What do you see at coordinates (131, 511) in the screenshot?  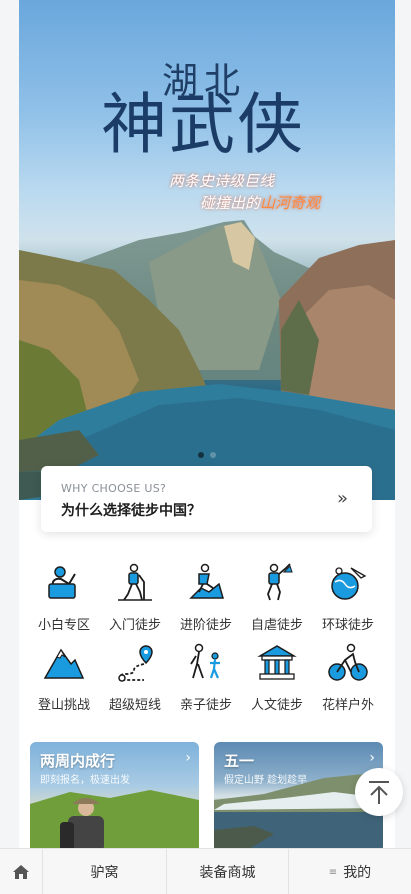 I see `why-choose-us-title: 为什么选择徒步中国？` at bounding box center [131, 511].